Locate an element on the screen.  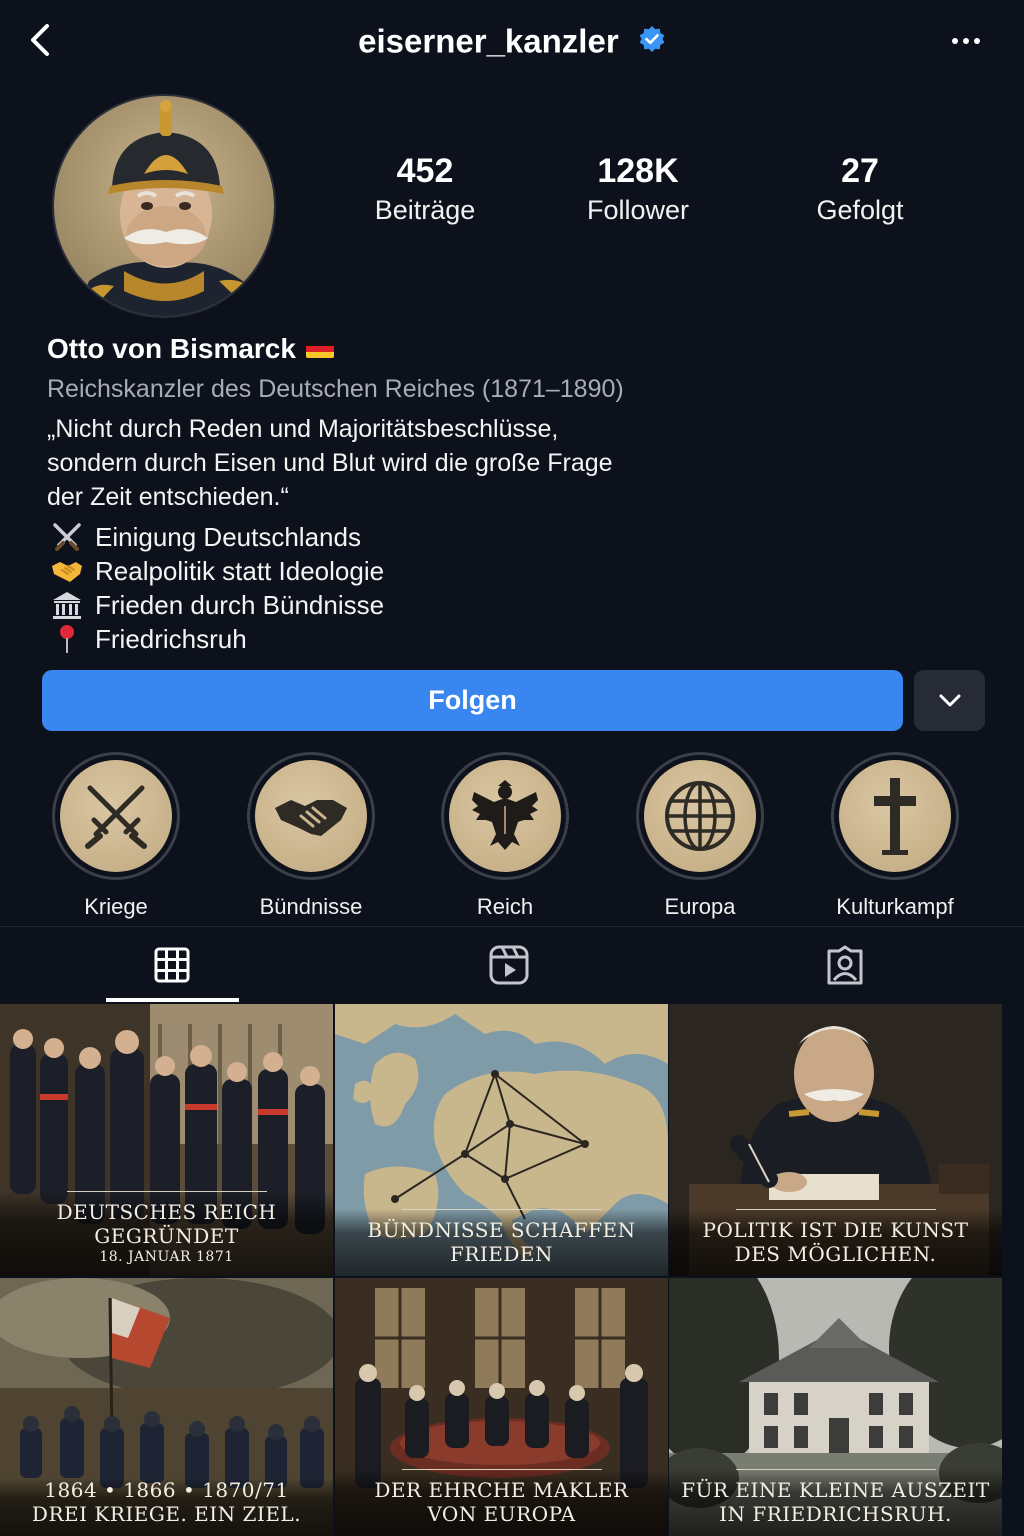
post-caption: POLITIK IST DIE KUNST DES MÖGLICHEN. is located at coordinates (835, 1242).